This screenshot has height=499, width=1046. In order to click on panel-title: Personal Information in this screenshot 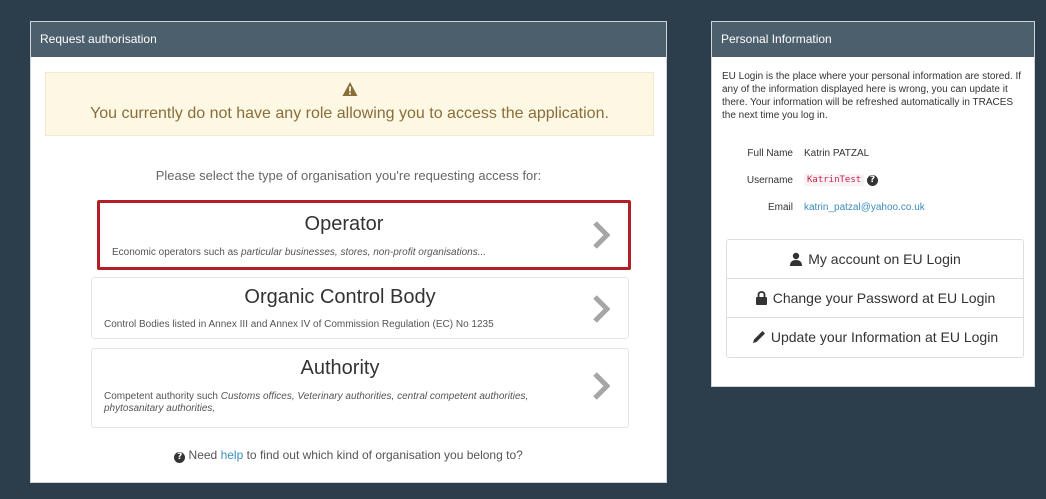, I will do `click(873, 39)`.